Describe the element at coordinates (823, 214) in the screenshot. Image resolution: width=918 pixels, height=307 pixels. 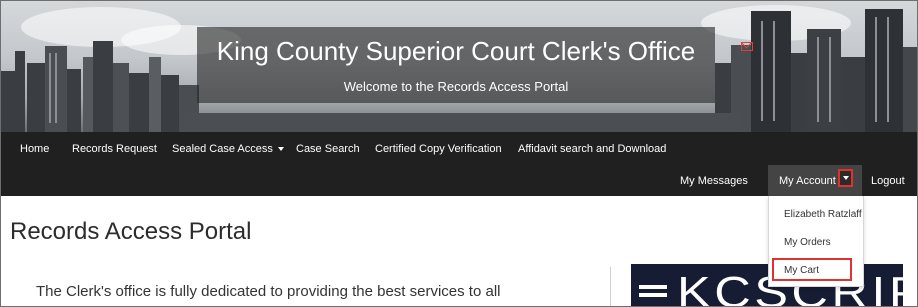
I see `dropdown-item-user-name: Elizabeth Ratzlaff` at that location.